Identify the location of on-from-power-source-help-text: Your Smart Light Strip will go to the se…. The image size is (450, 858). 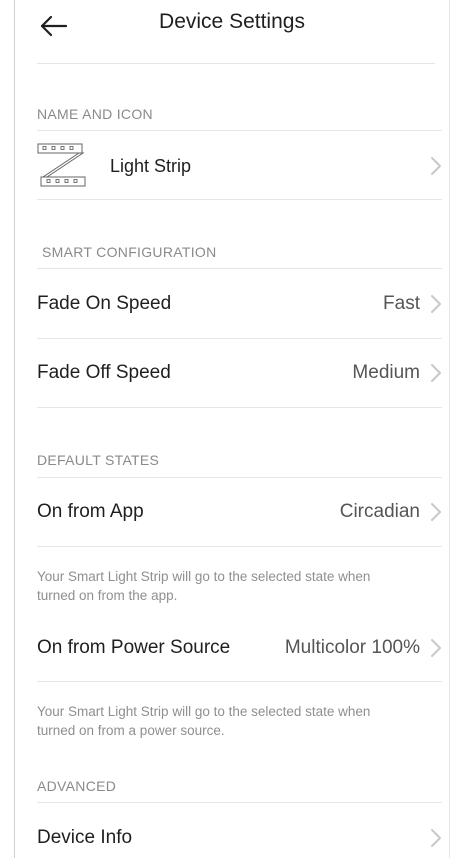
(204, 721).